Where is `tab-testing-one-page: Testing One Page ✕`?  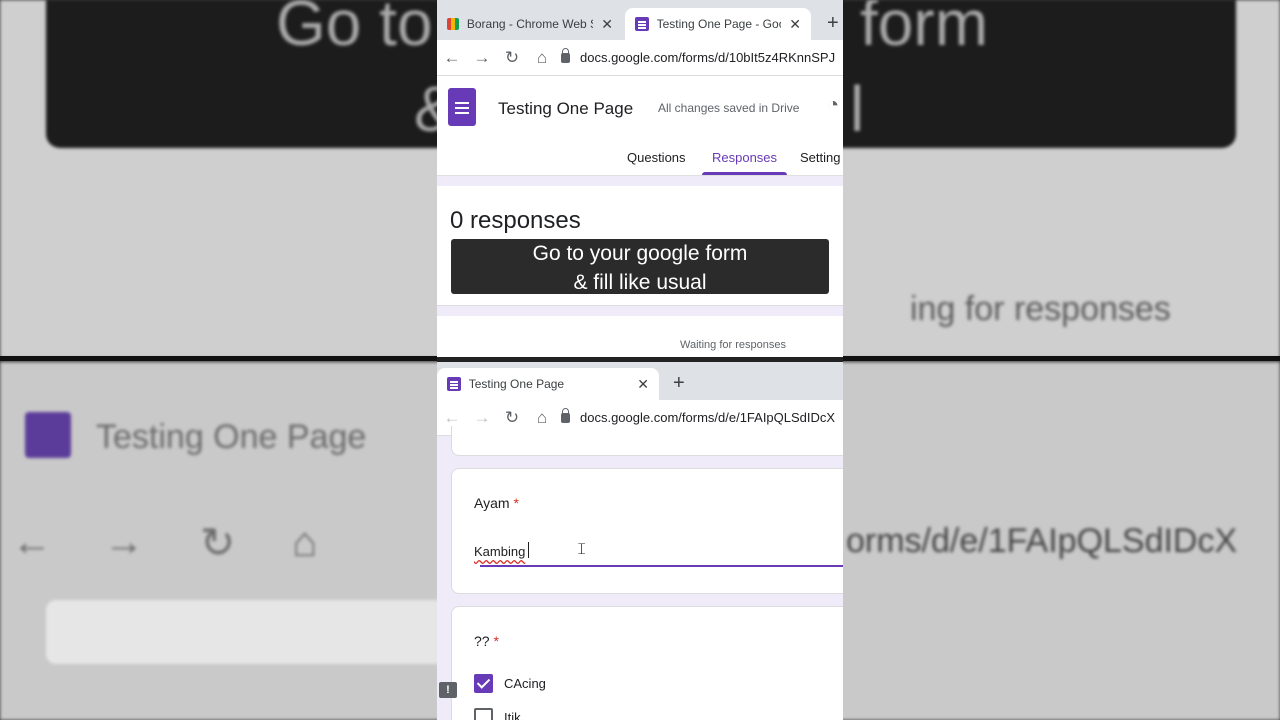 tab-testing-one-page: Testing One Page ✕ is located at coordinates (548, 384).